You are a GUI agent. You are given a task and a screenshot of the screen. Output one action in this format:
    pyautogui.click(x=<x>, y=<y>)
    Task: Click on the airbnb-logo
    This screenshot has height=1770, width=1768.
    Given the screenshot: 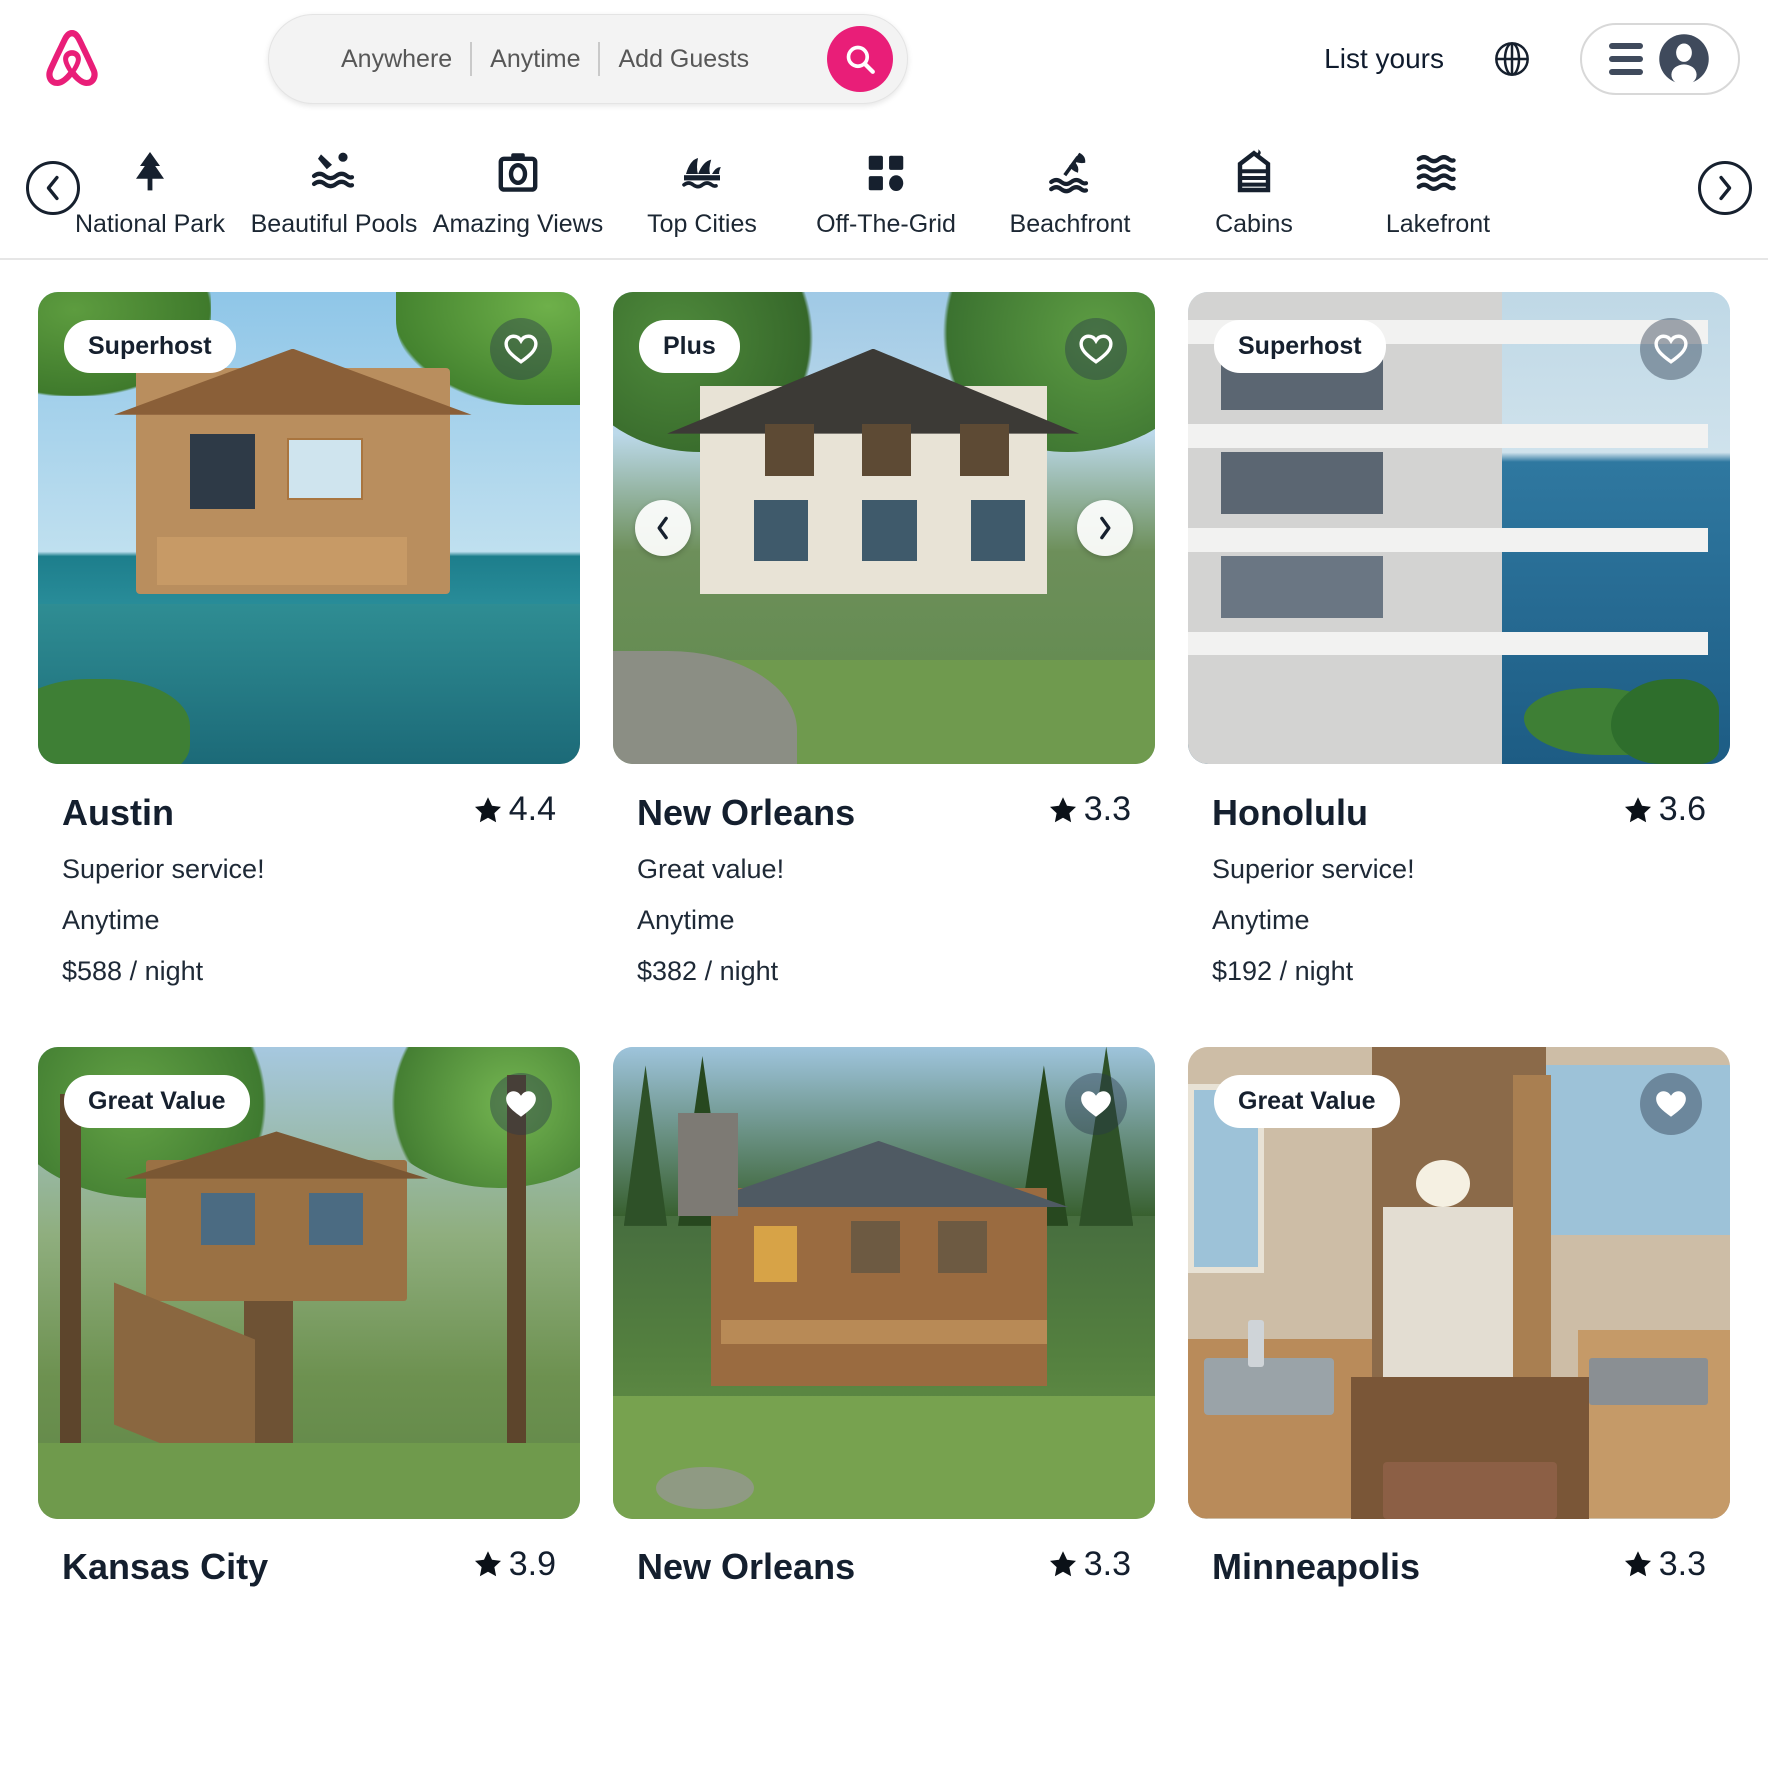 What is the action you would take?
    pyautogui.click(x=72, y=59)
    